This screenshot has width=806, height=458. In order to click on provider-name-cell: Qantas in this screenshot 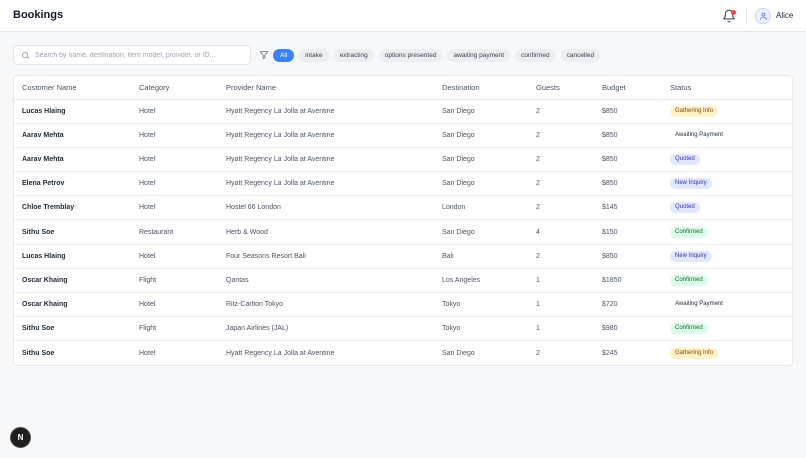, I will do `click(326, 281)`.